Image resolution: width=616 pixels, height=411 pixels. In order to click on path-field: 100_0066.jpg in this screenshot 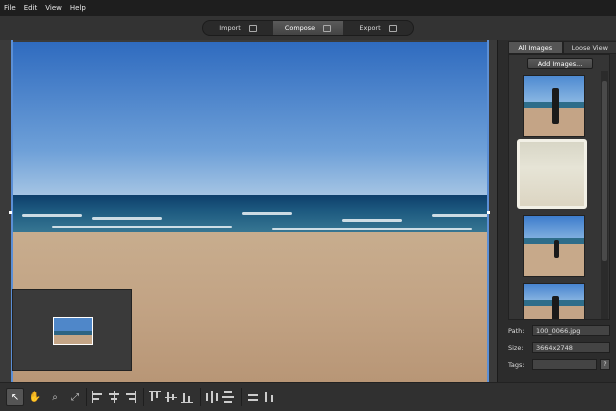, I will do `click(571, 330)`.